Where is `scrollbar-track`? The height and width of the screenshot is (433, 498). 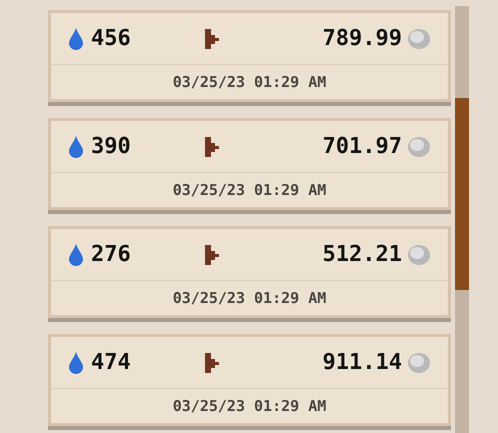
scrollbar-track is located at coordinates (462, 219).